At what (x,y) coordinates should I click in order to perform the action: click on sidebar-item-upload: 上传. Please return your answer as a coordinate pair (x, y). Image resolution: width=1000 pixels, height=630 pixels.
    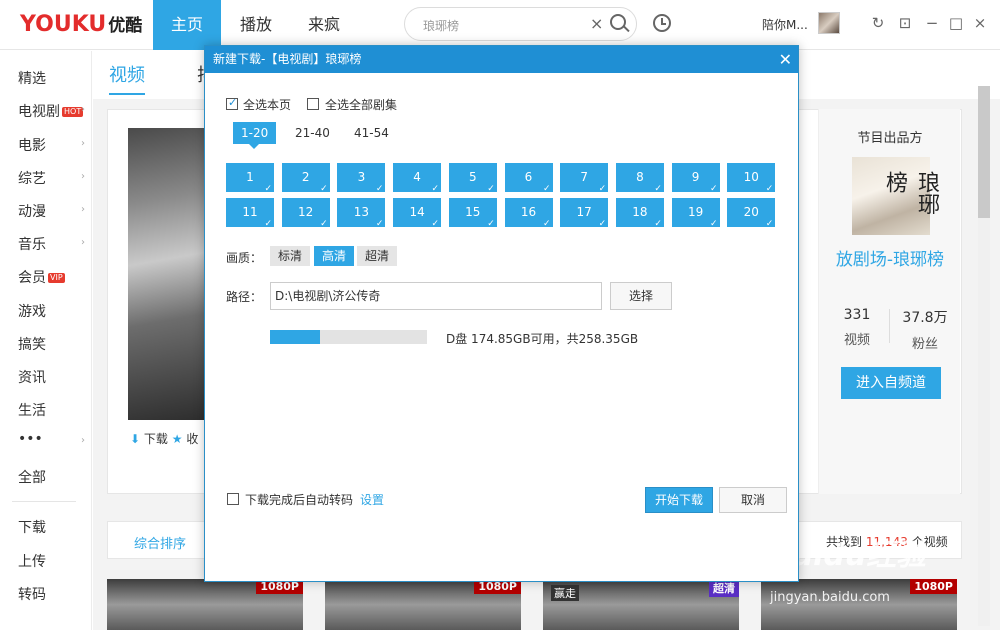
    Looking at the image, I should click on (32, 561).